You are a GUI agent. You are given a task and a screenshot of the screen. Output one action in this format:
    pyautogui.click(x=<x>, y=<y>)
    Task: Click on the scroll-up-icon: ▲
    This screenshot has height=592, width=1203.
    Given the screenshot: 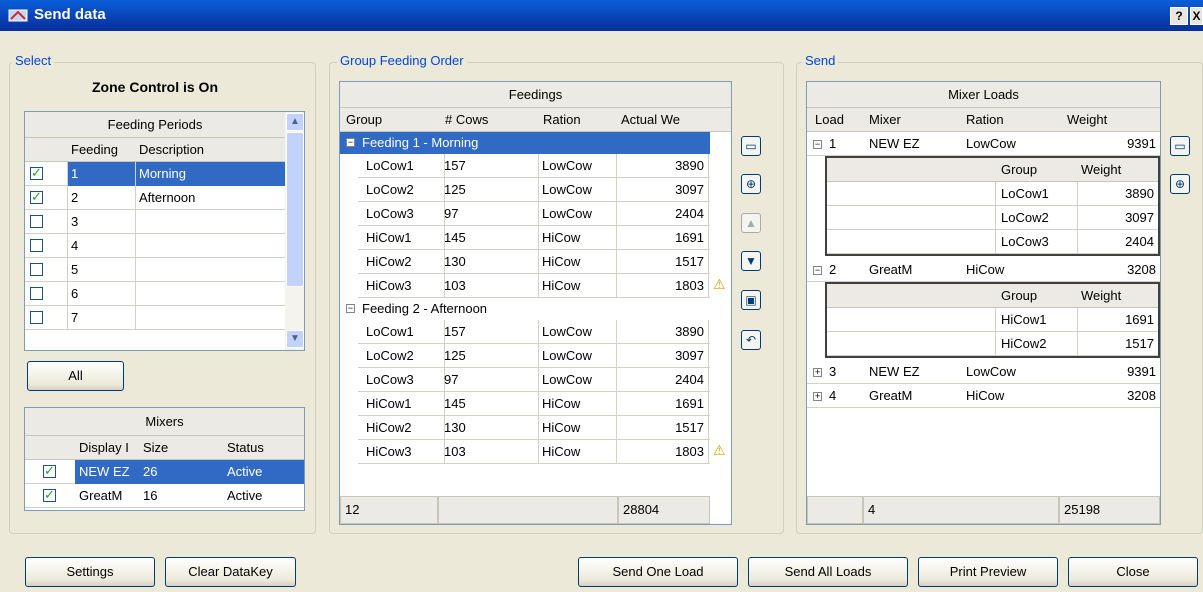 What is the action you would take?
    pyautogui.click(x=295, y=122)
    